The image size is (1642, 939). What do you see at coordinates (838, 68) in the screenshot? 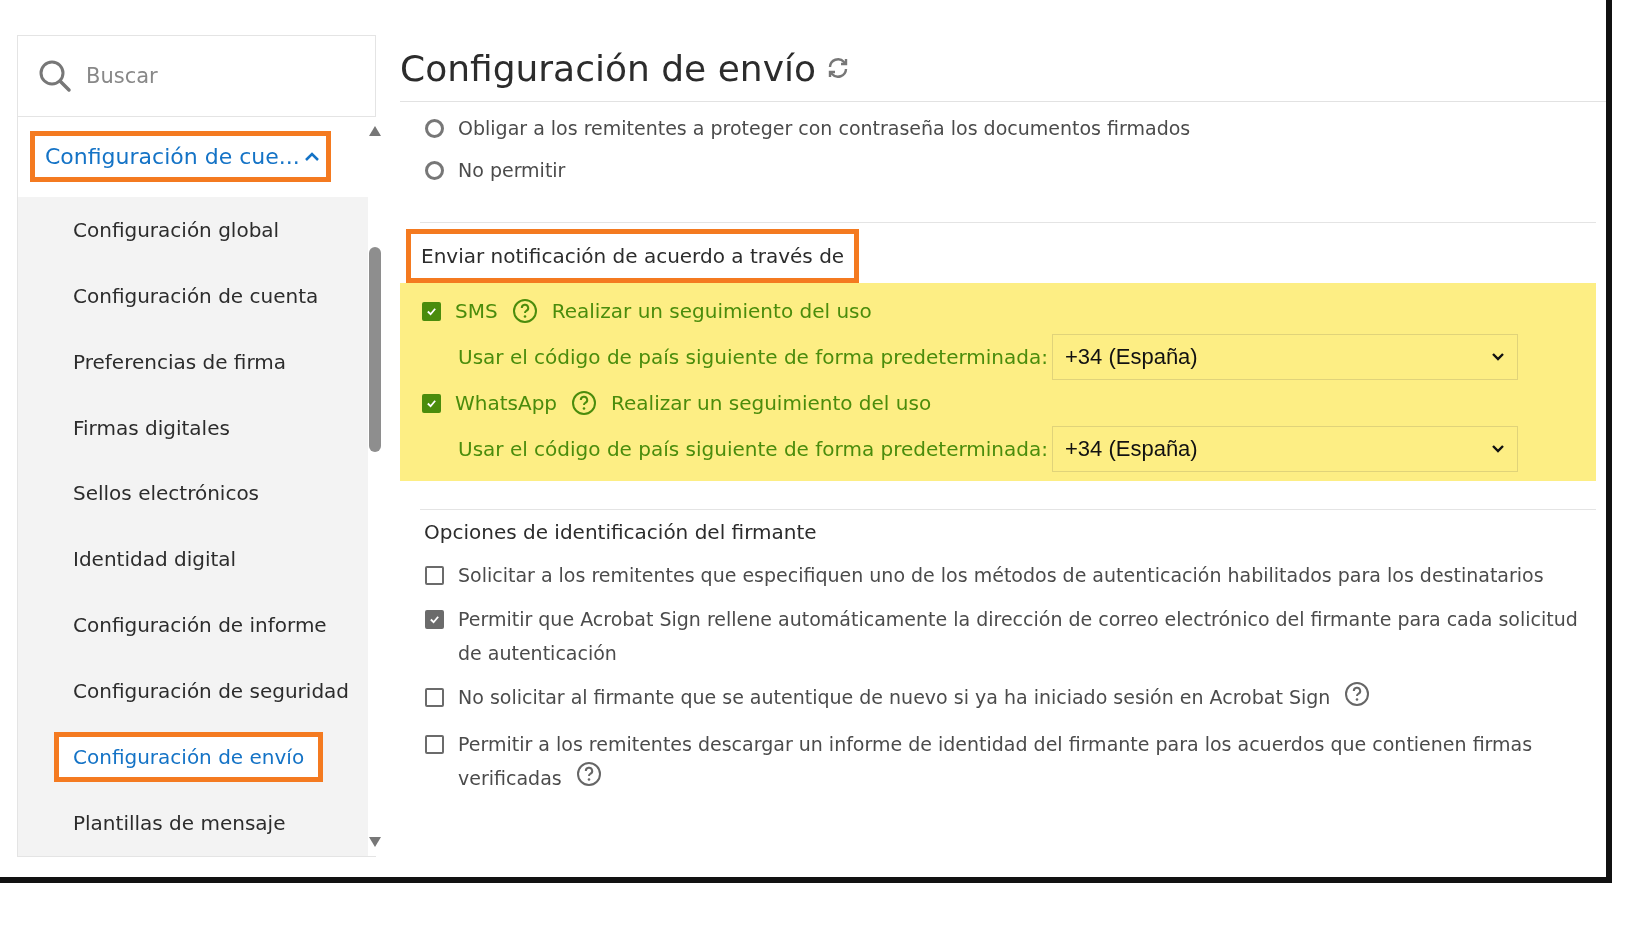
I see `refresh-icon` at bounding box center [838, 68].